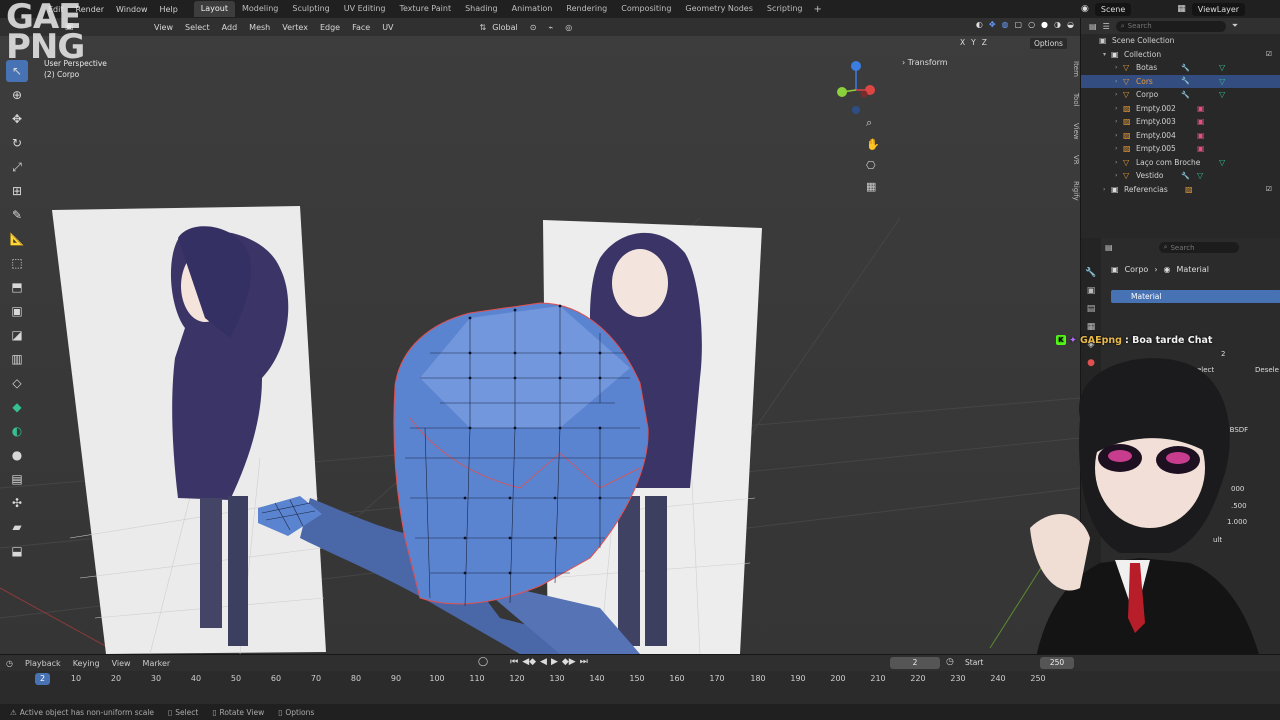 The width and height of the screenshot is (1280, 720). Describe the element at coordinates (1235, 26) in the screenshot. I see `filter-icon: ⏷` at that location.